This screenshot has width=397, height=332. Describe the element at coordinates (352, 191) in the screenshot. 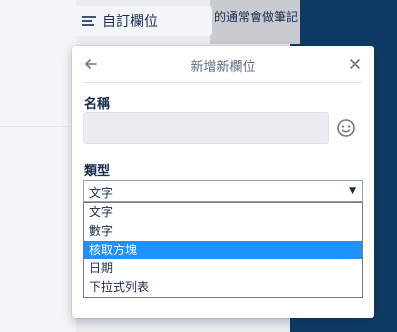

I see `chevron-down-icon: ▼` at that location.